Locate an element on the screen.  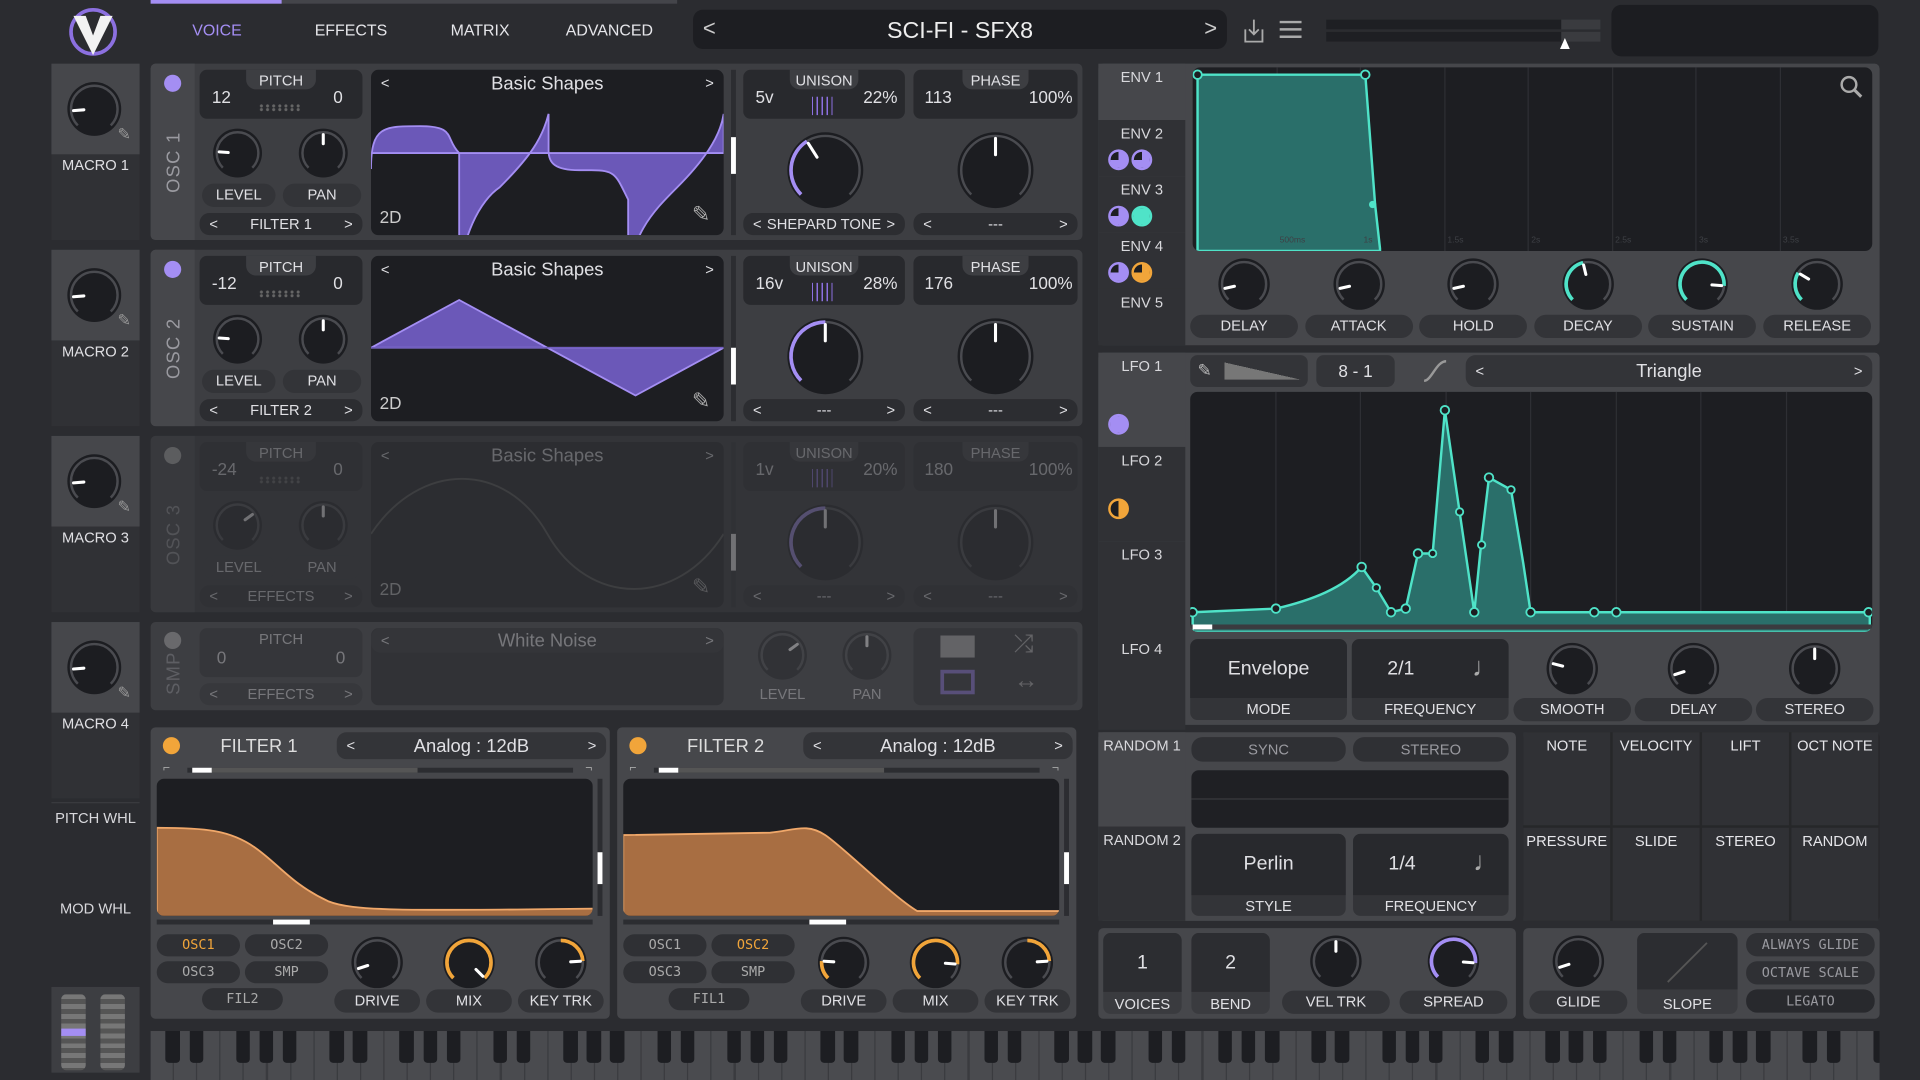
destination-selector: < FILTER 1 > is located at coordinates (281, 224).